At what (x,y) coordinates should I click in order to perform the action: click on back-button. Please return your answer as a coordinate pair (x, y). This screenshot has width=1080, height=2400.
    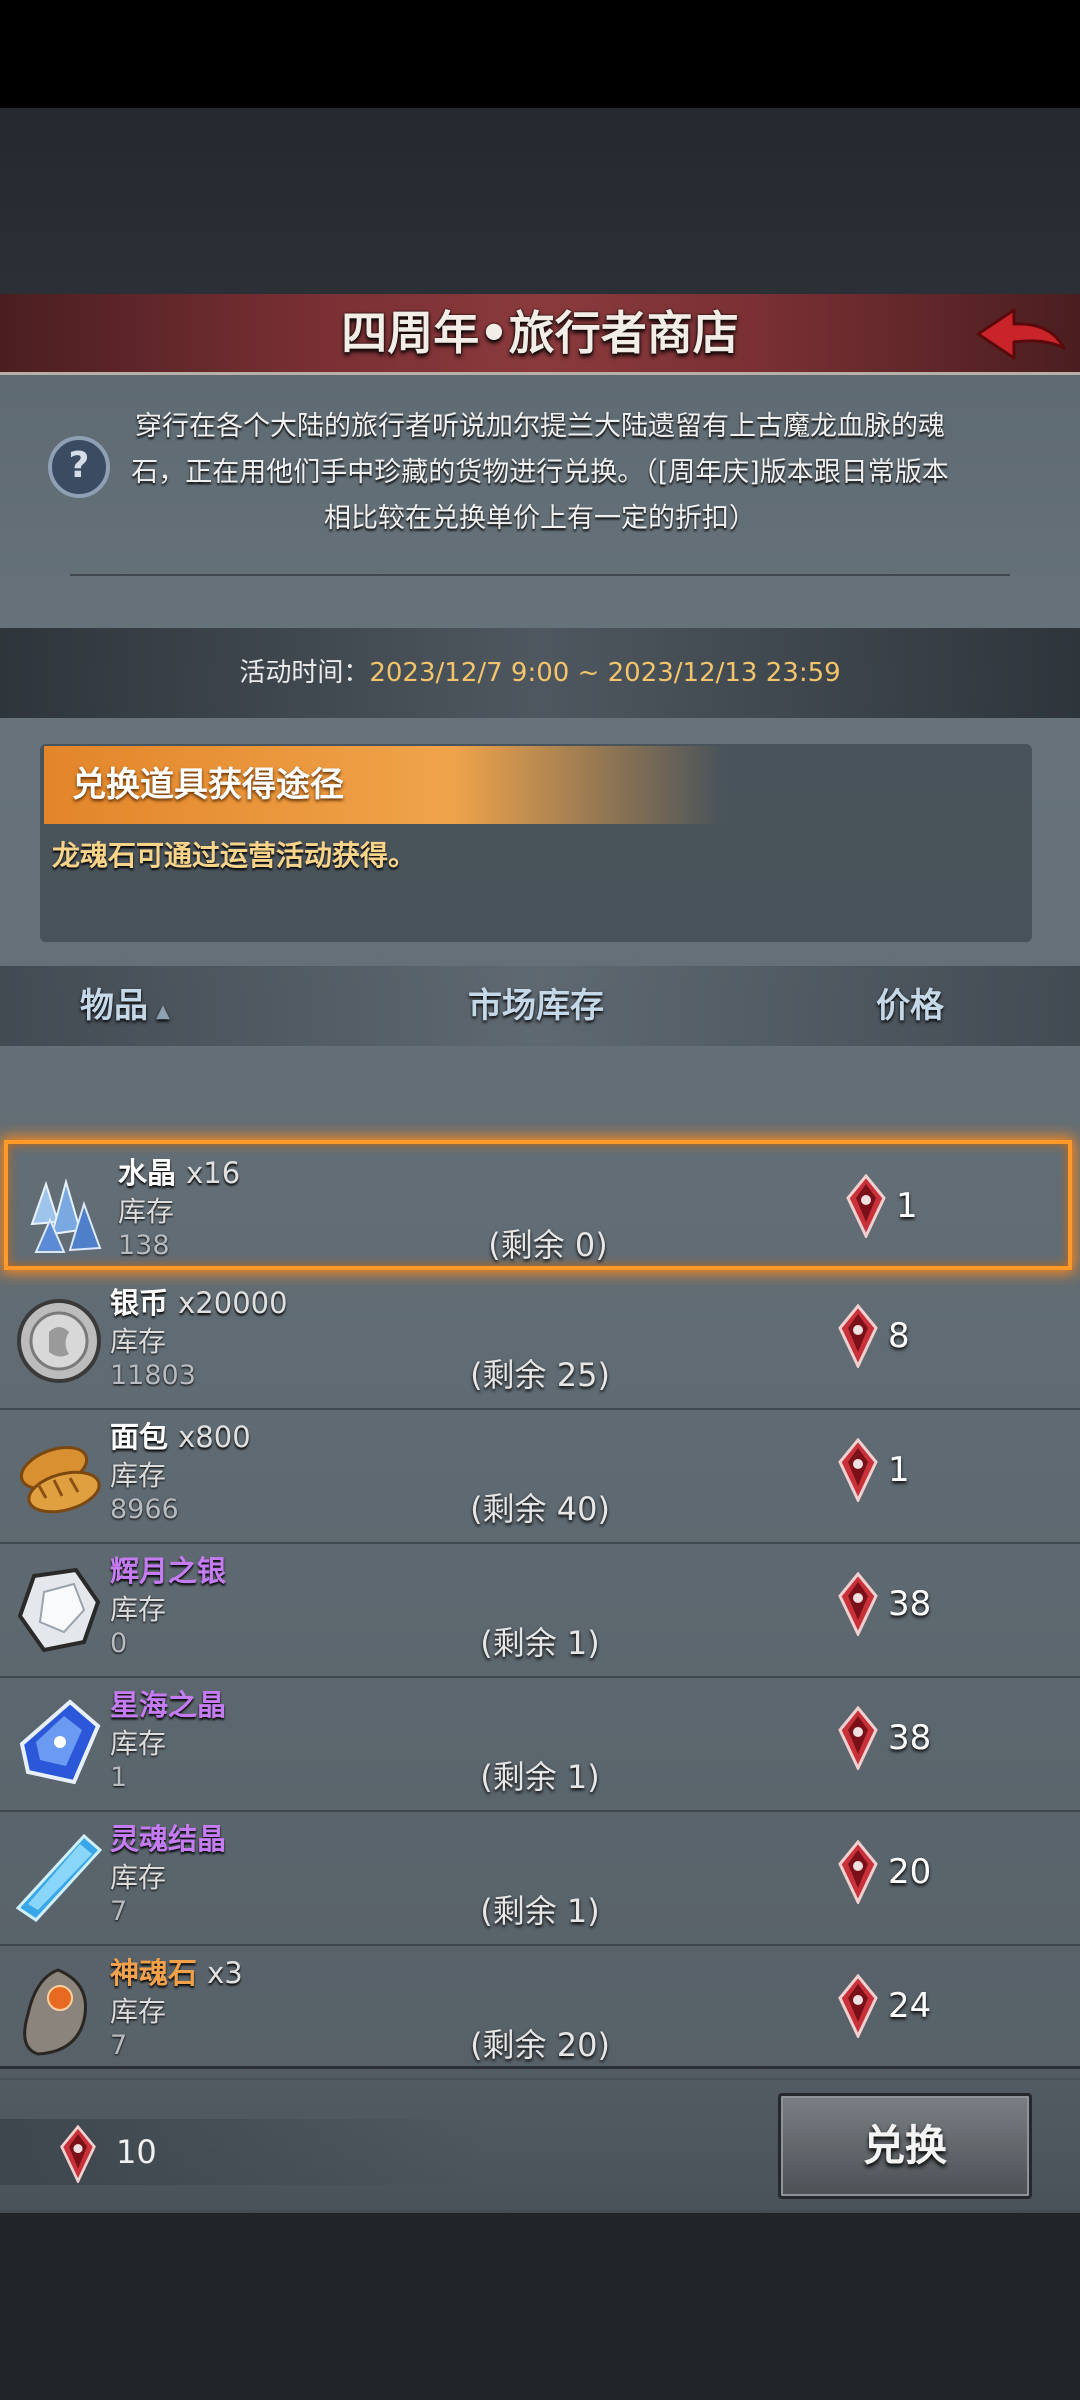
    Looking at the image, I should click on (1020, 334).